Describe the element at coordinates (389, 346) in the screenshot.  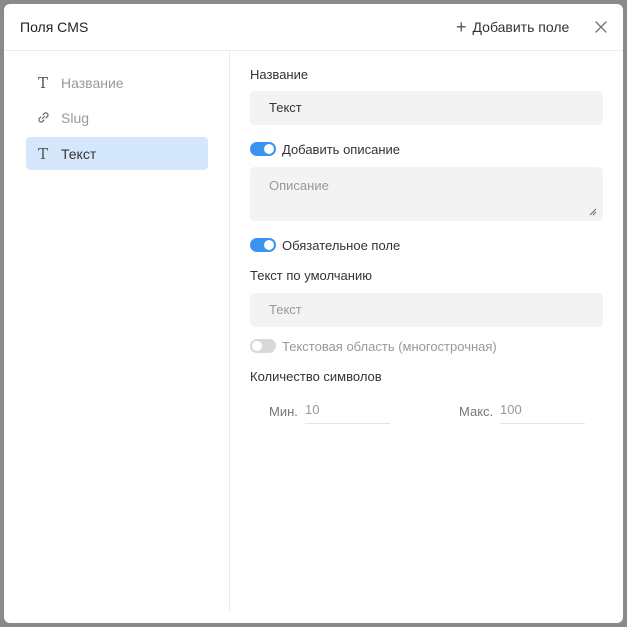
I see `multiline-label: Текстовая область (многострочная)` at that location.